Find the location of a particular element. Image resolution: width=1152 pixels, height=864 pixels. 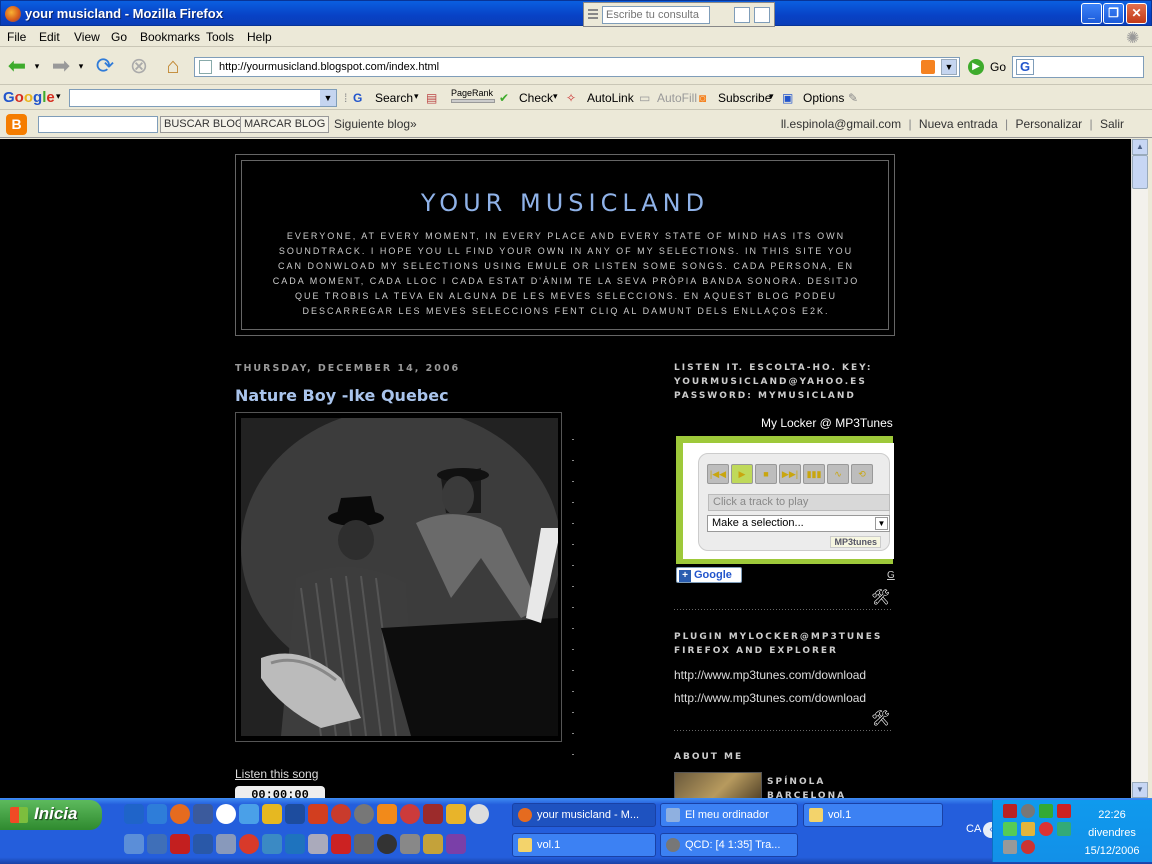

next-track-icon: ▶▶| is located at coordinates (790, 474).